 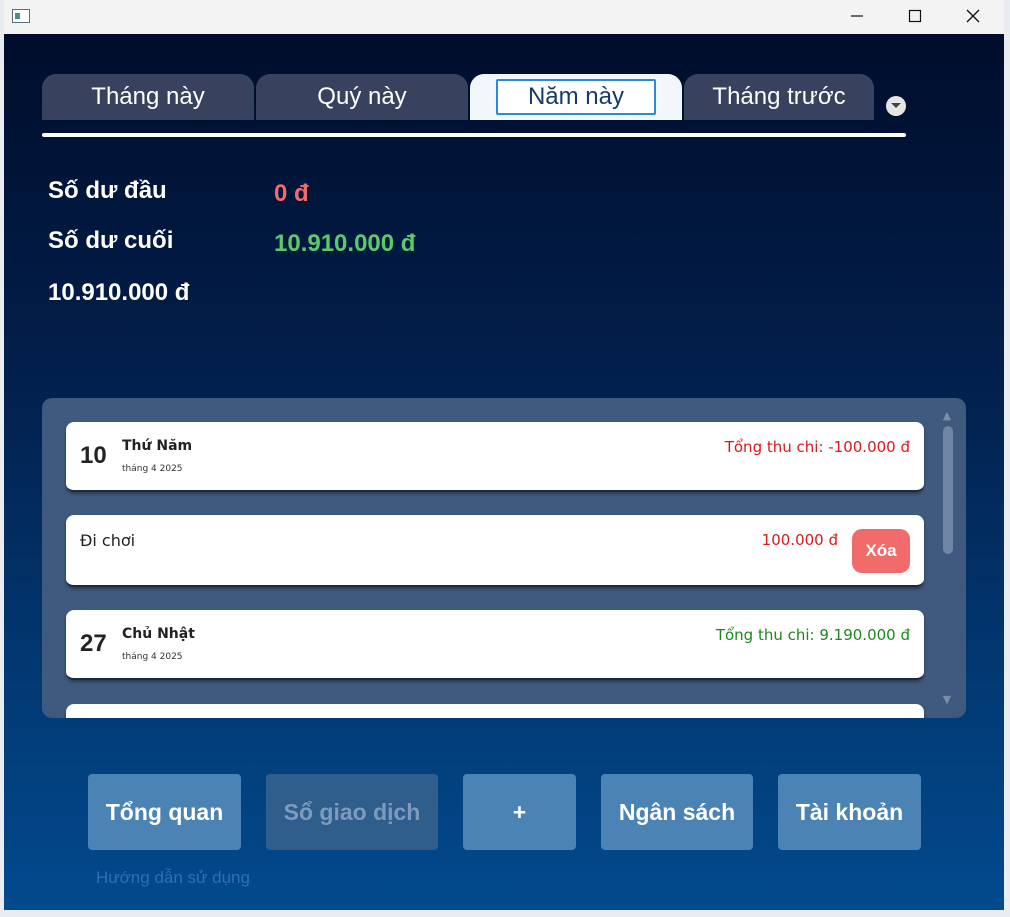 I want to click on tab-label: Quý này, so click(x=362, y=96).